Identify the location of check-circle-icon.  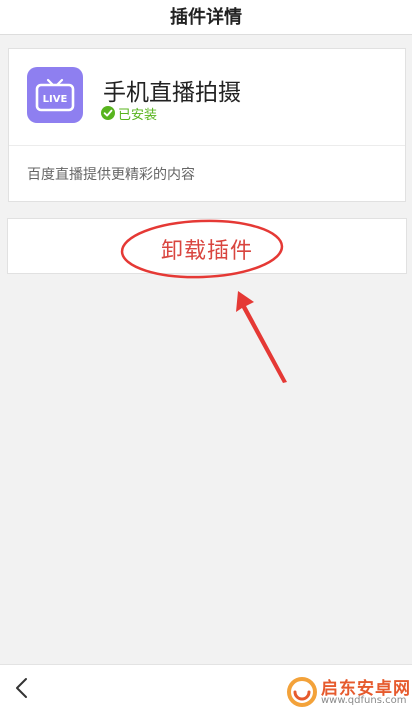
(108, 113).